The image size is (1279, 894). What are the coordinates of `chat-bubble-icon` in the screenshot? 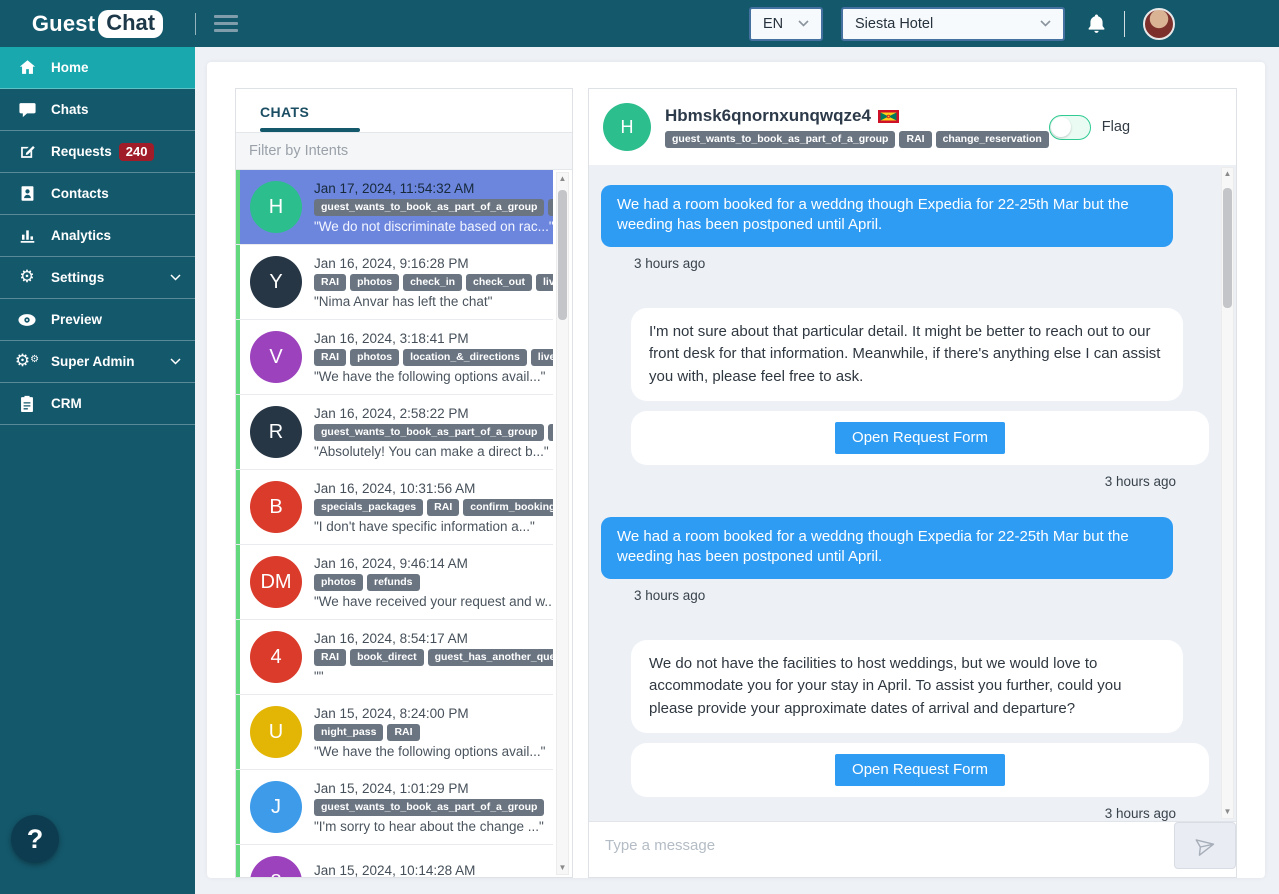 It's located at (27, 109).